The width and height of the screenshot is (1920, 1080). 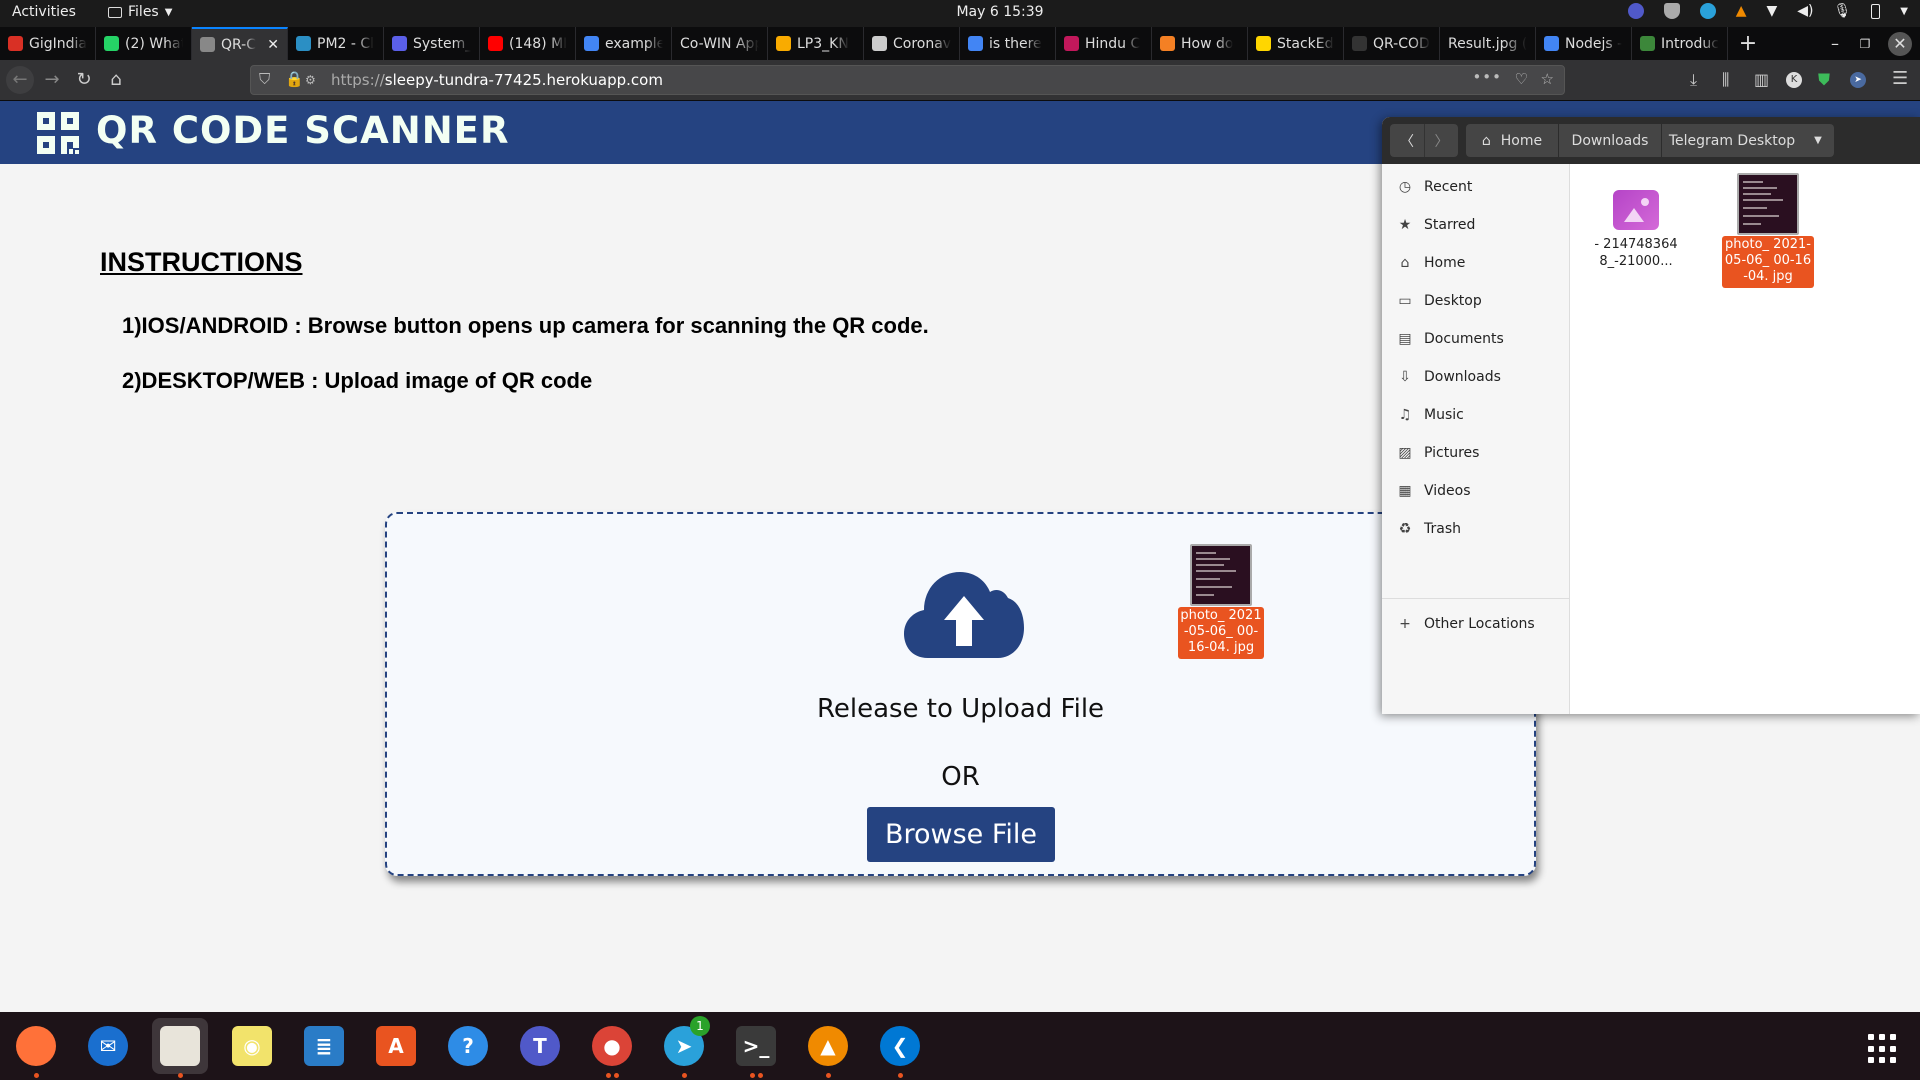 What do you see at coordinates (816, 43) in the screenshot?
I see `tab: LP3_KN` at bounding box center [816, 43].